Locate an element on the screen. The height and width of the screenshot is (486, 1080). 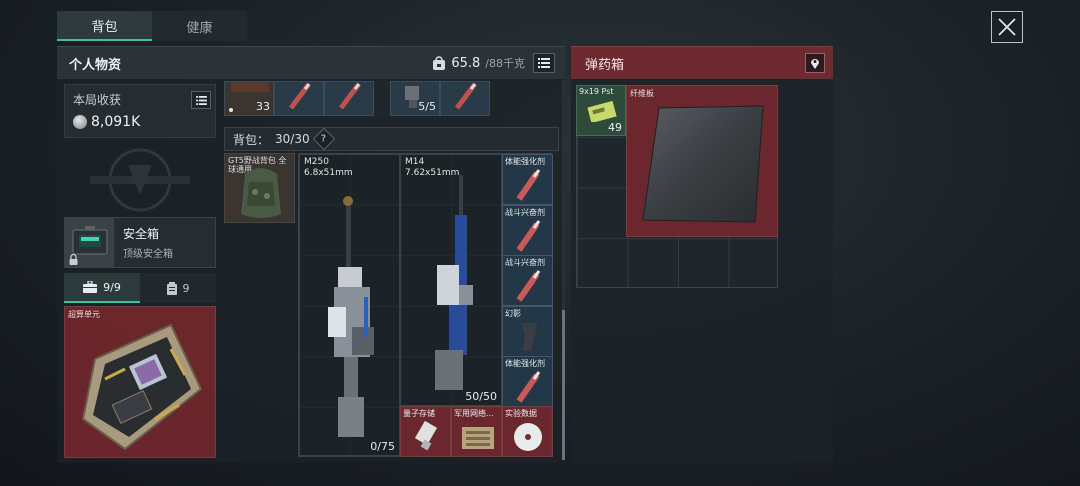
fiberboard-label: 纤维板 is located at coordinates (642, 93).